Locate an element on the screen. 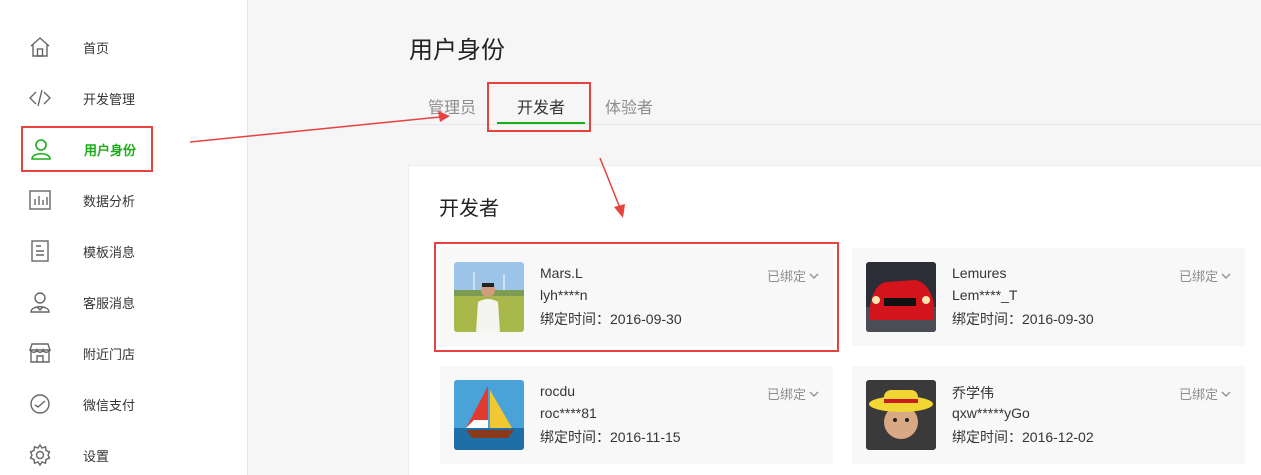  member-name: 乔学伟 is located at coordinates (973, 393).